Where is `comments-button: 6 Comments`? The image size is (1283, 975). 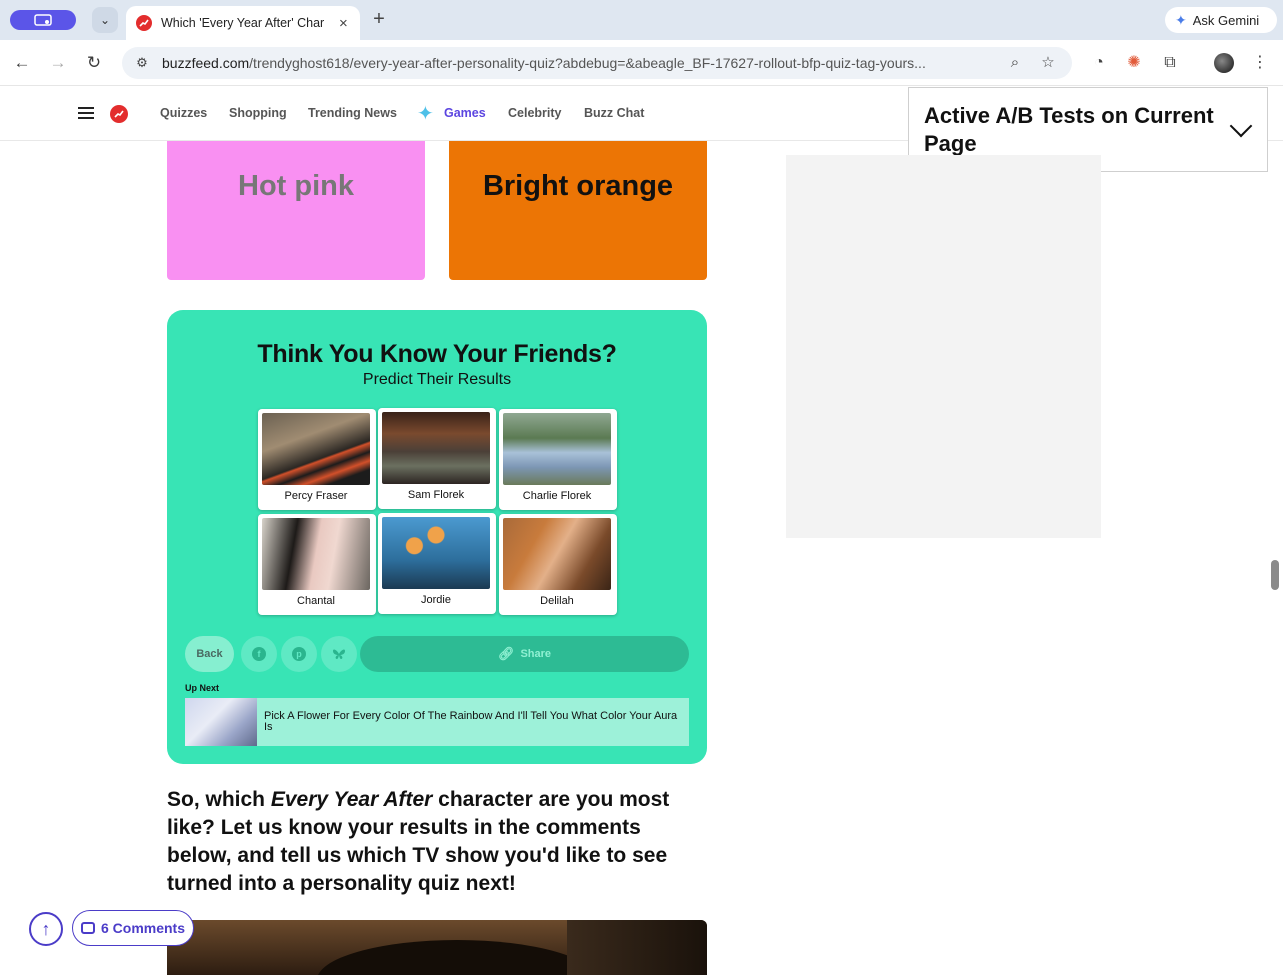
comments-button: 6 Comments is located at coordinates (133, 928).